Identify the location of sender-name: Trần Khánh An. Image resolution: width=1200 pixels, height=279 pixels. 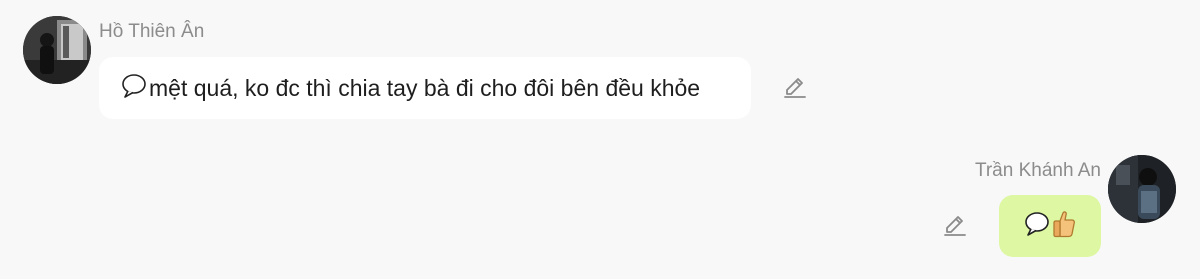
(1037, 170).